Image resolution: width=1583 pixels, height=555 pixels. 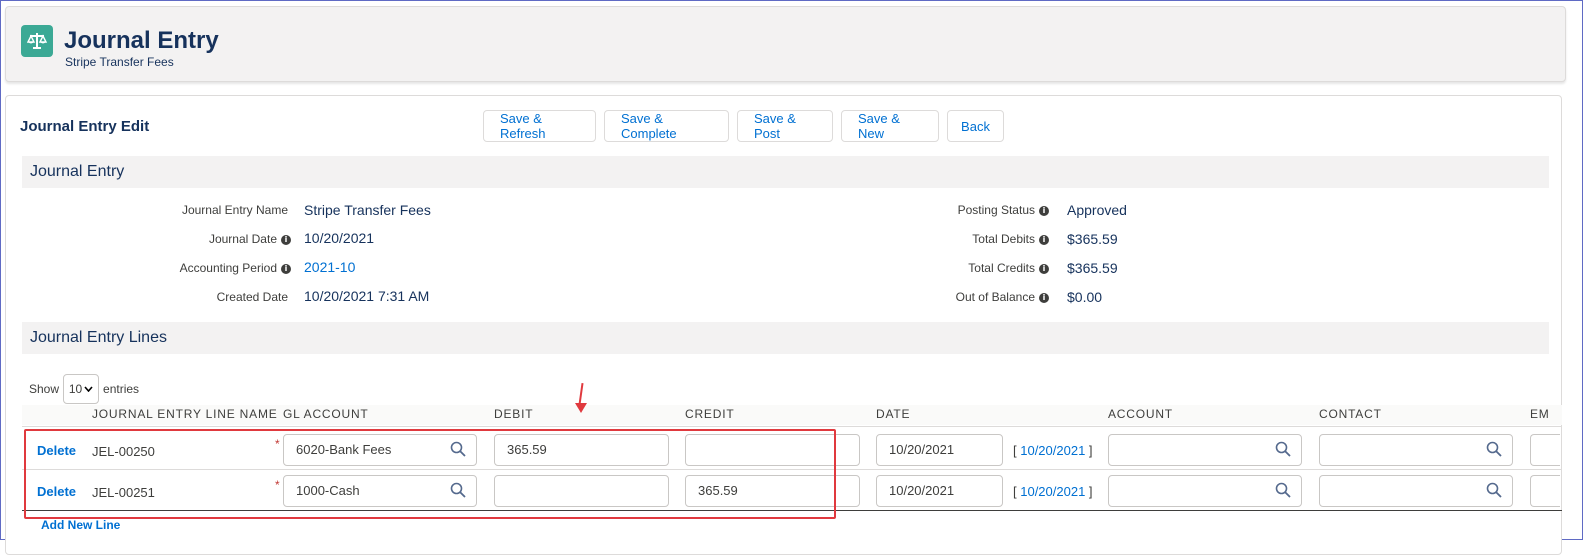 I want to click on field-label-accounting-period: Accounting Period i, so click(x=235, y=268).